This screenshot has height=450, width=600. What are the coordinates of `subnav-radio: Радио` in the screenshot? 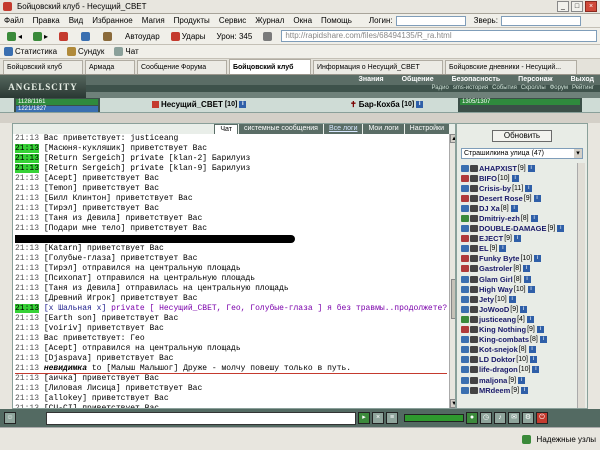 It's located at (439, 88).